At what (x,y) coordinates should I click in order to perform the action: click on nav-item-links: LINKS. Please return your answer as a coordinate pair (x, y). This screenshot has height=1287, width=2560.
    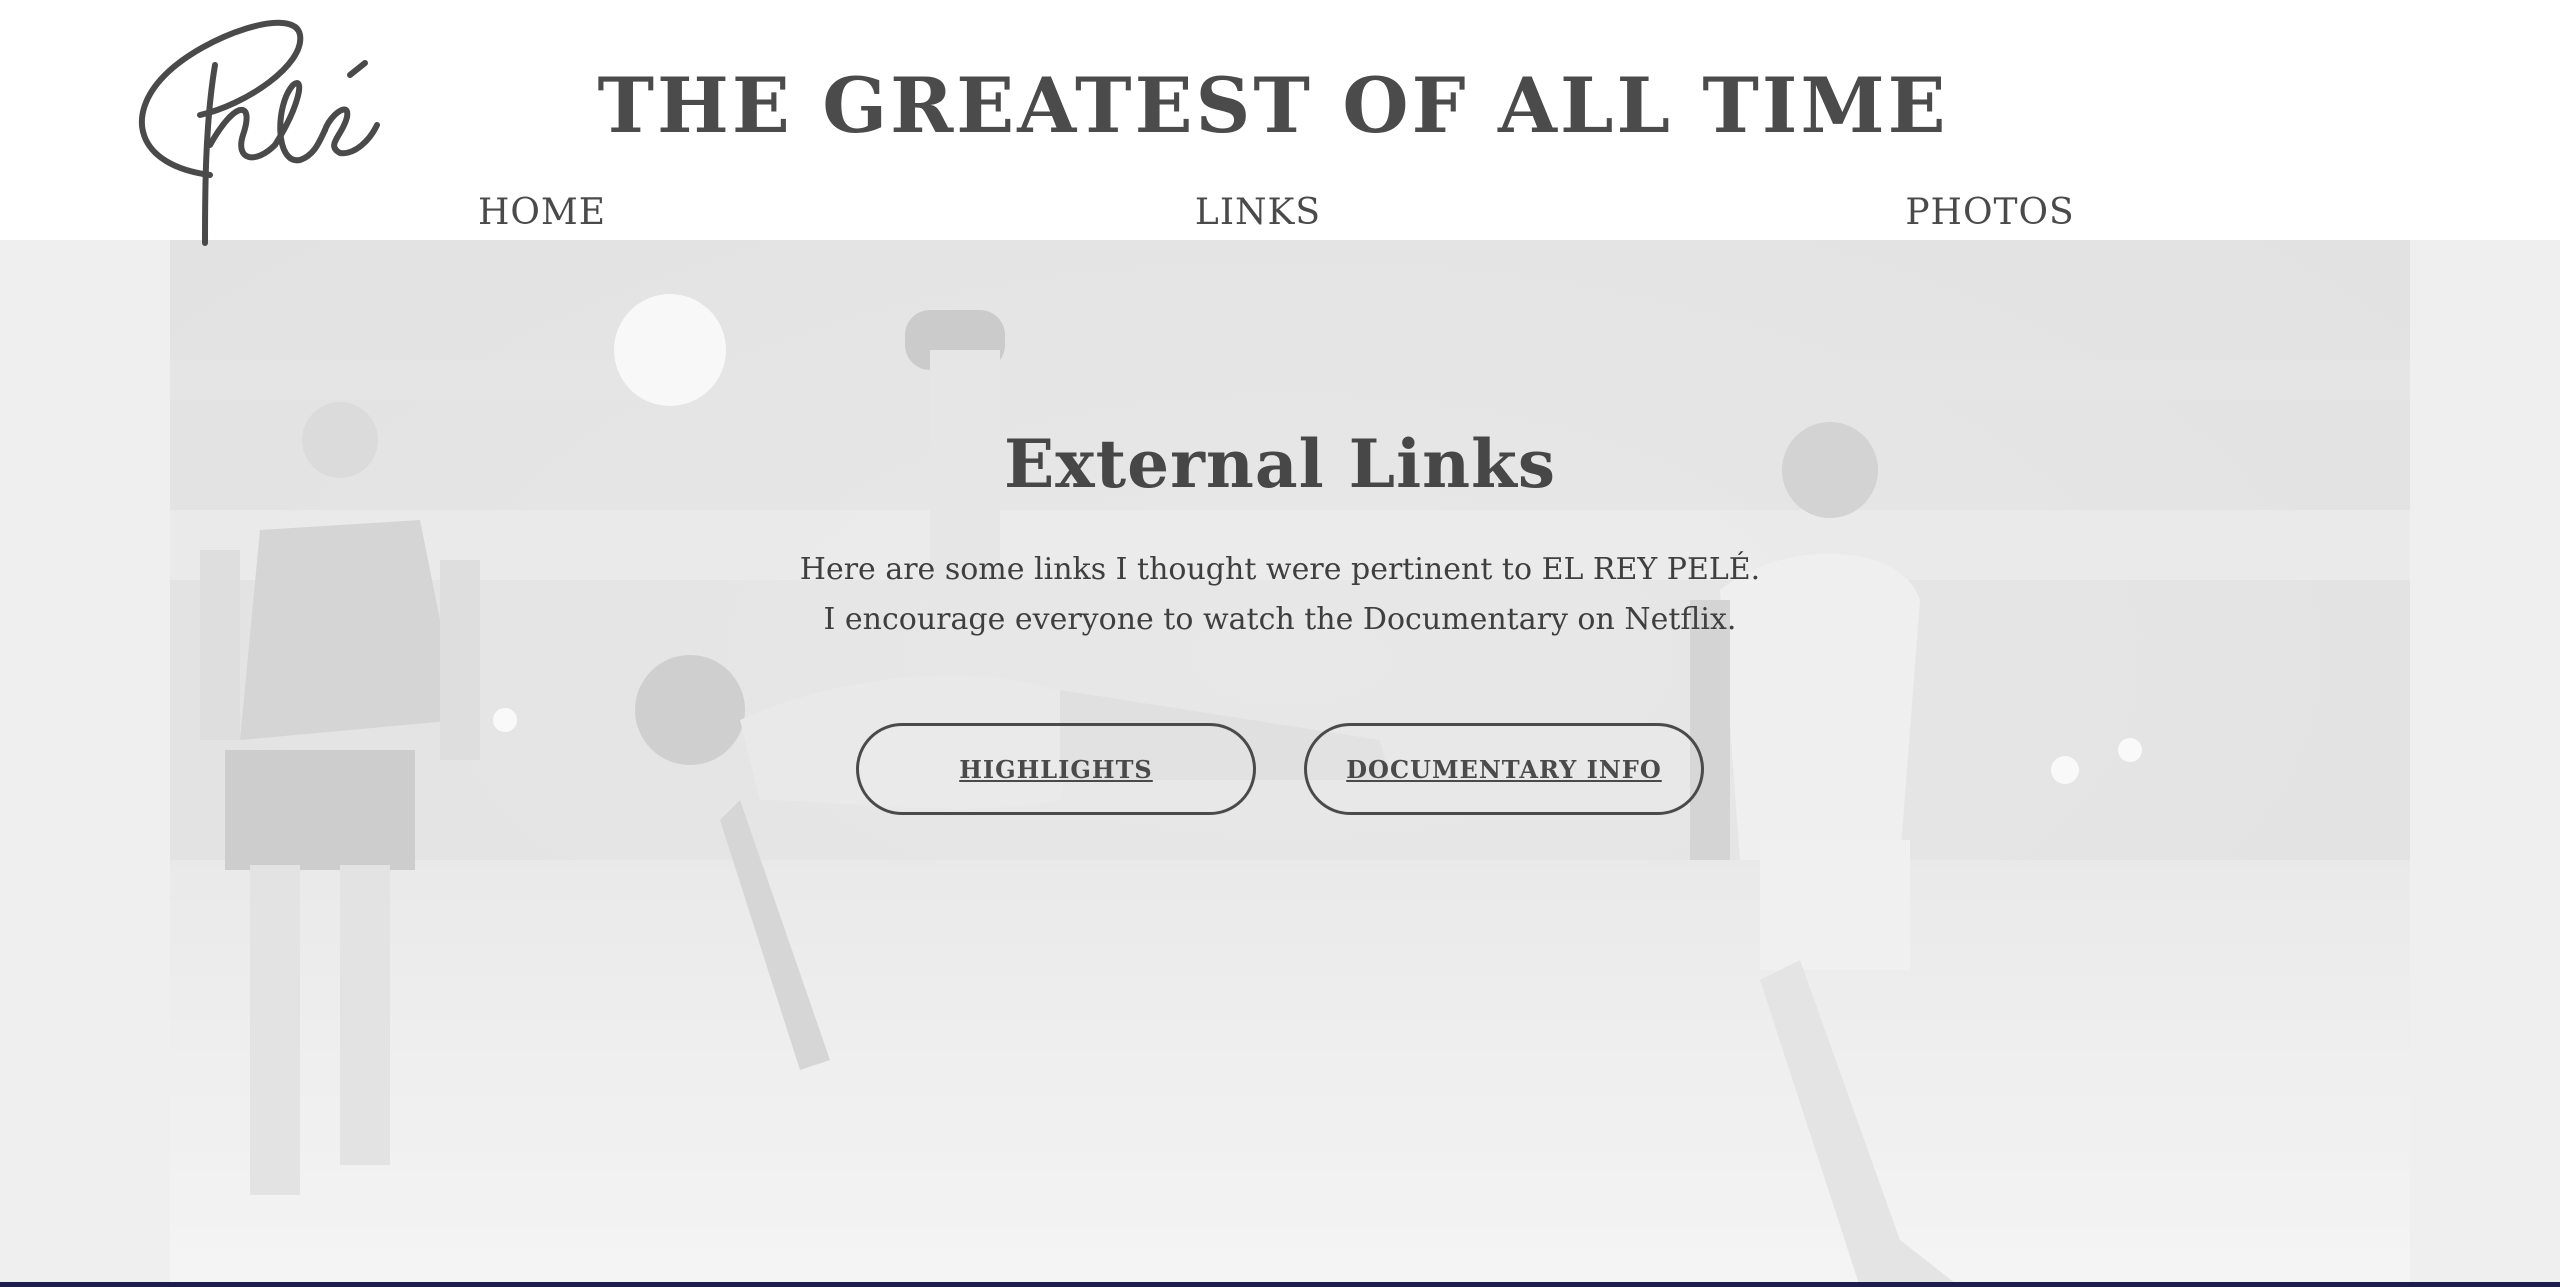
    Looking at the image, I should click on (1258, 213).